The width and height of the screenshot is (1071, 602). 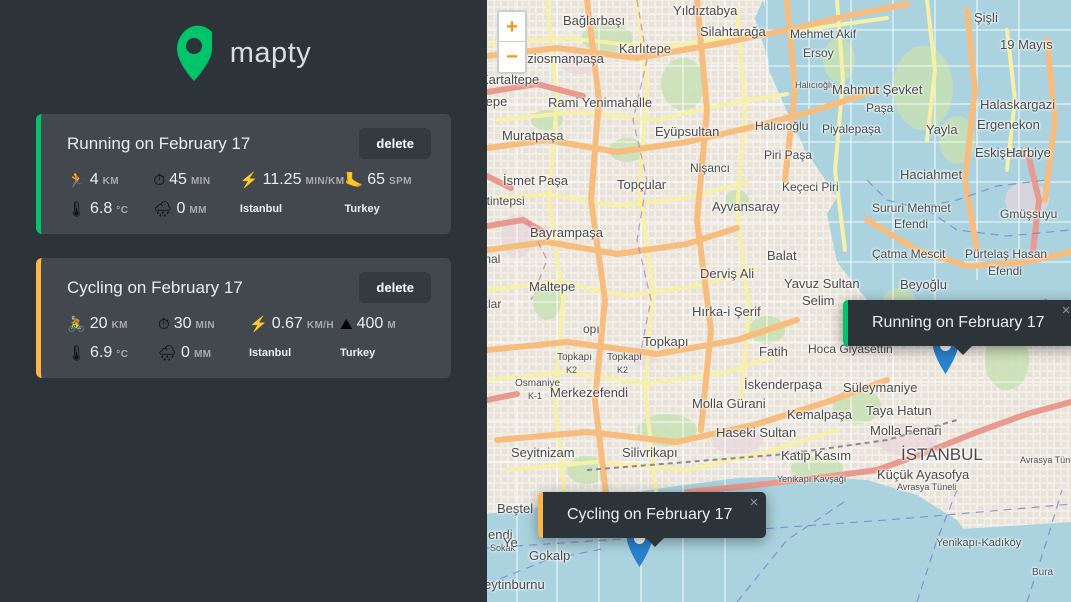 What do you see at coordinates (282, 179) in the screenshot?
I see `detail-value: 11.25` at bounding box center [282, 179].